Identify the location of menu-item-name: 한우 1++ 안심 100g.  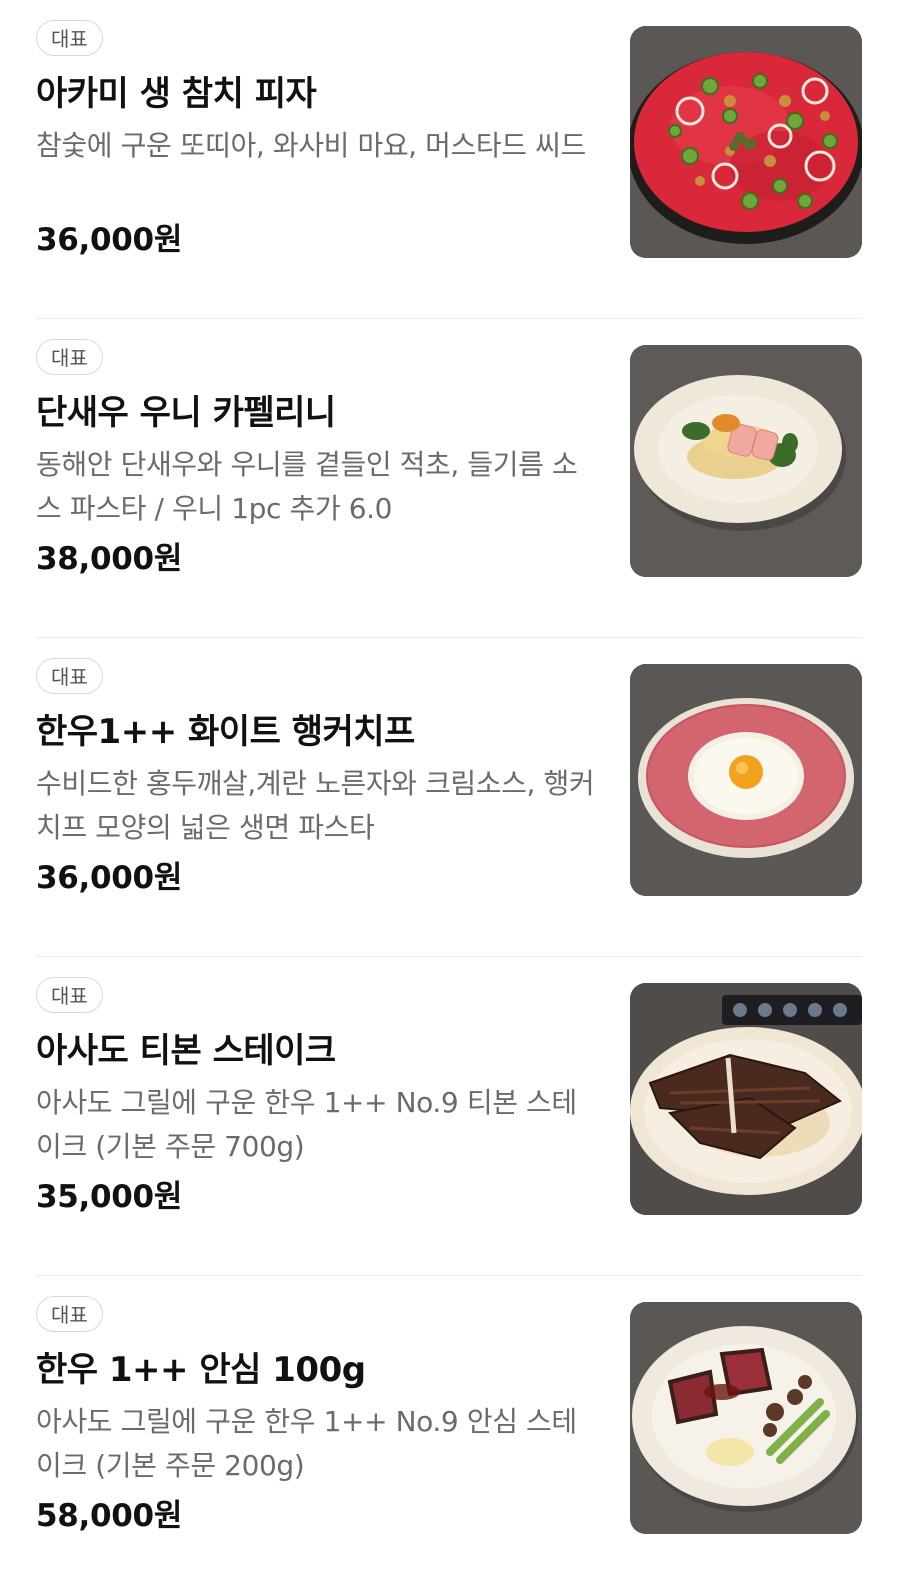
(201, 1370).